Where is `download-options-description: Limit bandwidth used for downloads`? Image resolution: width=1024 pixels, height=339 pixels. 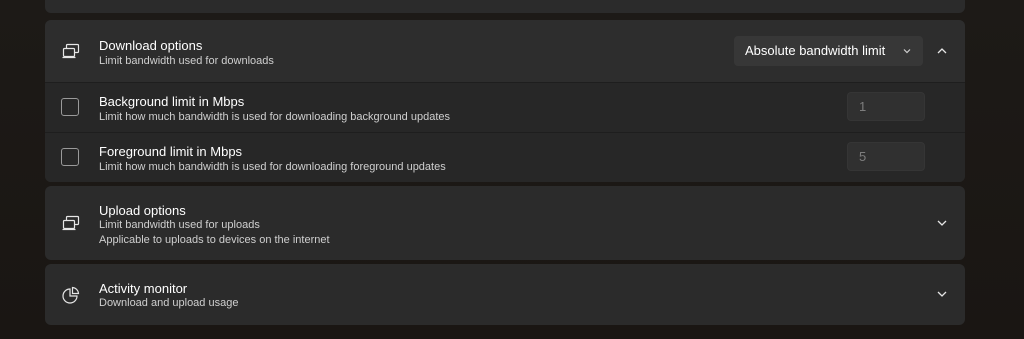 download-options-description: Limit bandwidth used for downloads is located at coordinates (186, 61).